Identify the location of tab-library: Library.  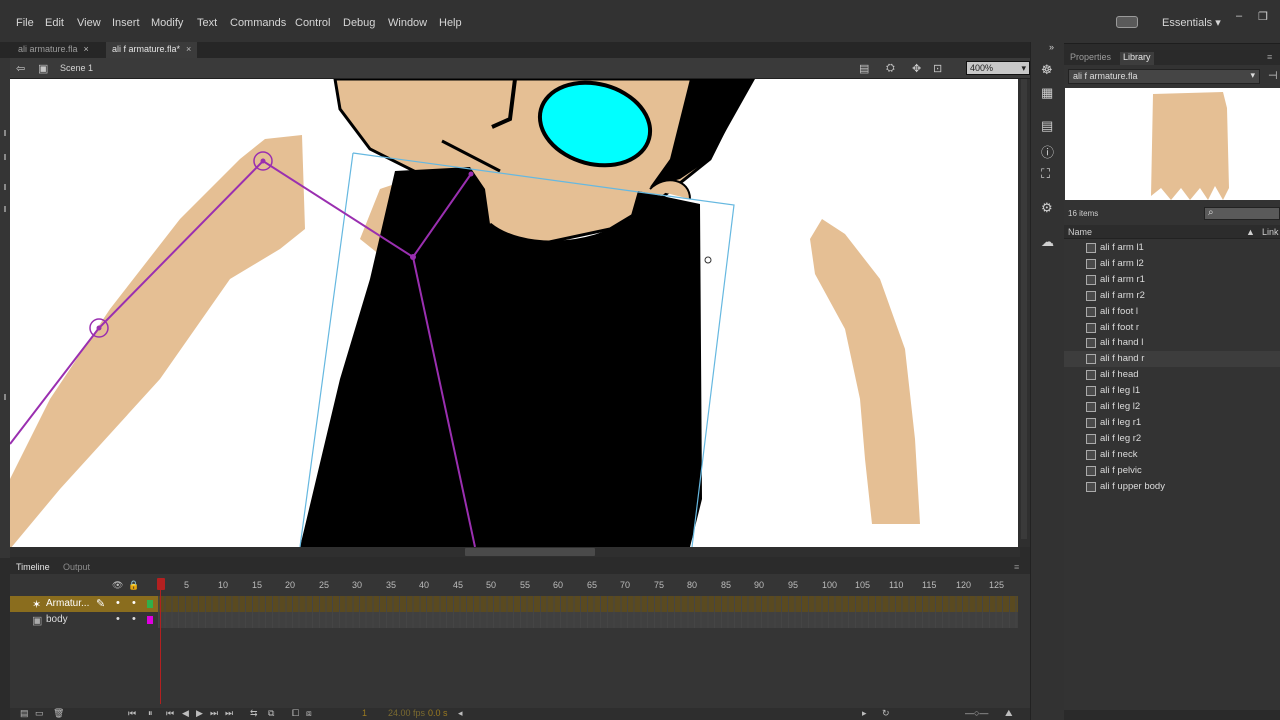
(1137, 58).